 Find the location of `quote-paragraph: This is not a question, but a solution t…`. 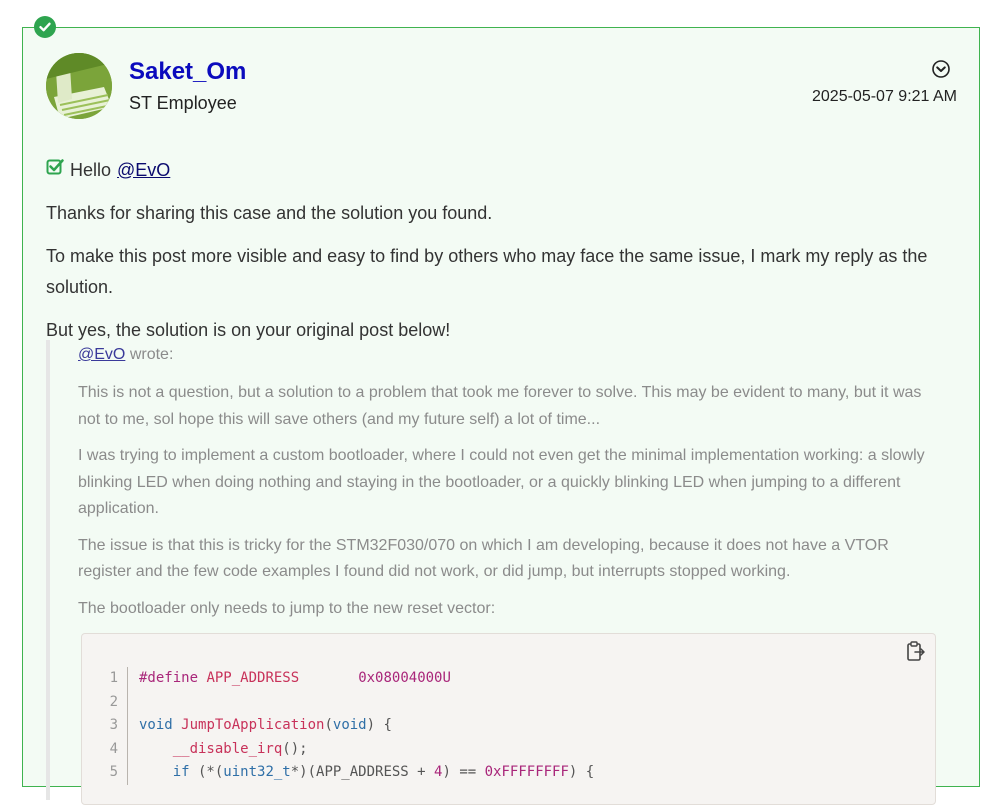

quote-paragraph: This is not a question, but a solution t… is located at coordinates (500, 406).